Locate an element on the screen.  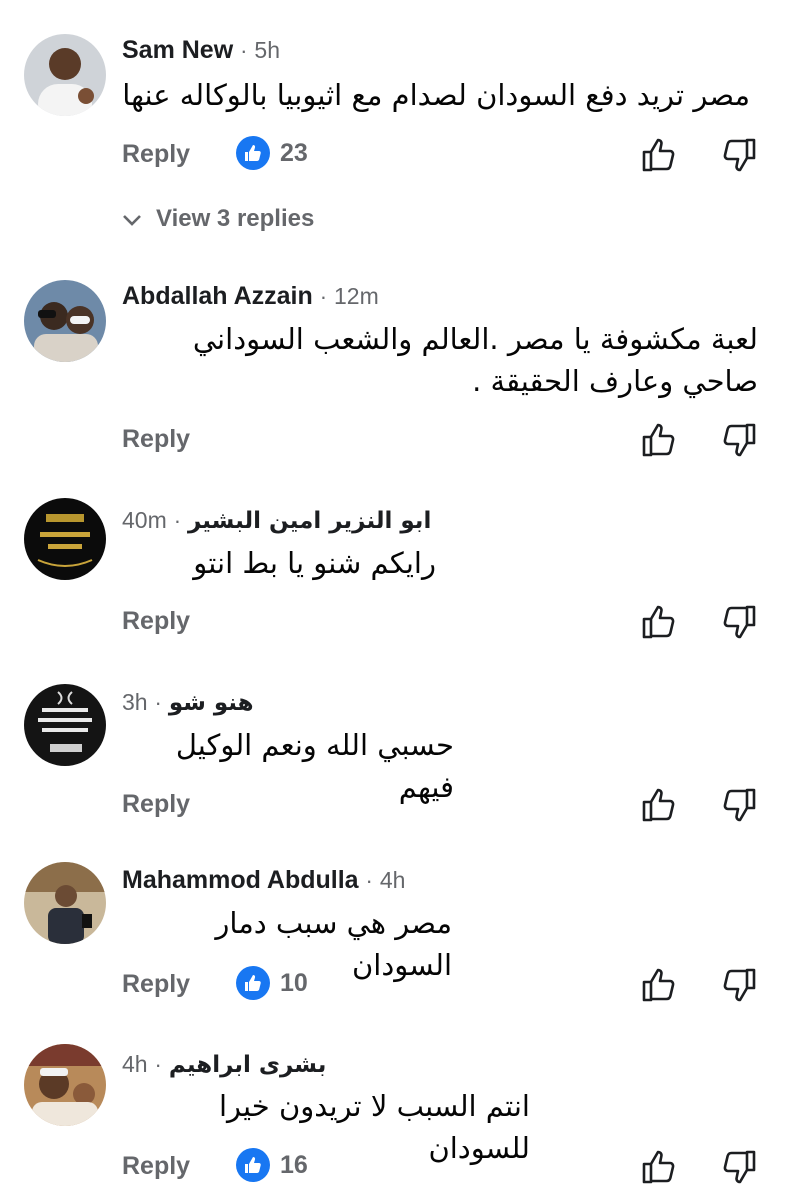
like-count: 10 is located at coordinates (294, 982).